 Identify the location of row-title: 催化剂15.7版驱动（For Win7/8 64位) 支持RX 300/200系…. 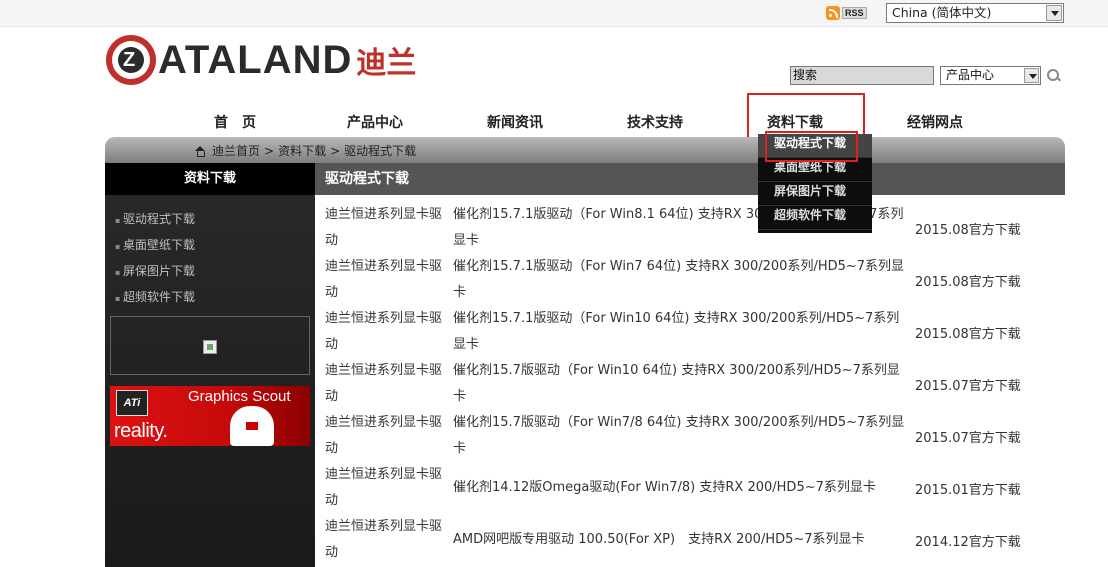
(682, 436).